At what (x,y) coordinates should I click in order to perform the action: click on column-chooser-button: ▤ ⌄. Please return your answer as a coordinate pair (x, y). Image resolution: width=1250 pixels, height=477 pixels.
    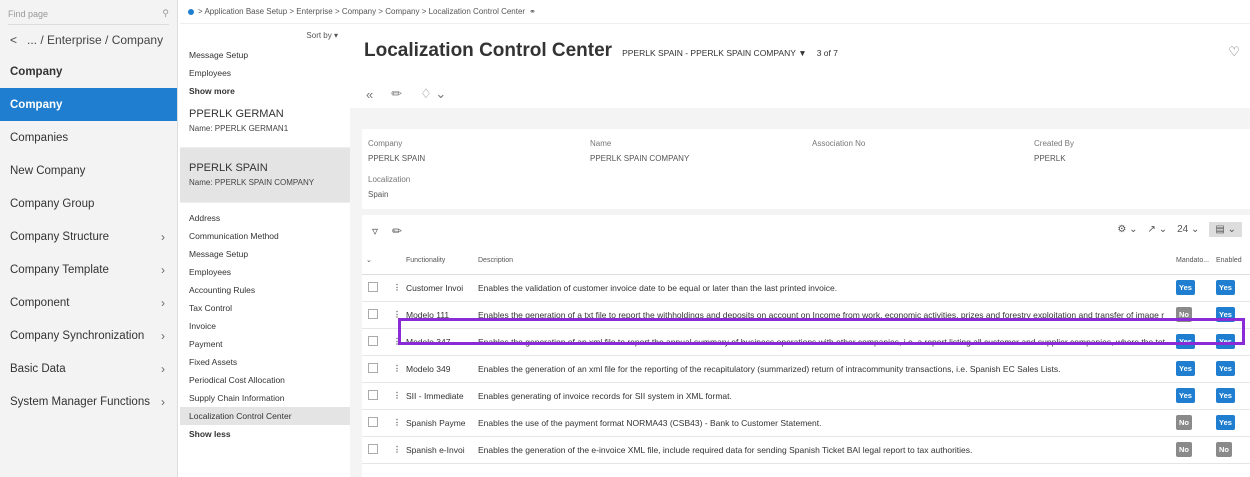
    Looking at the image, I should click on (1225, 229).